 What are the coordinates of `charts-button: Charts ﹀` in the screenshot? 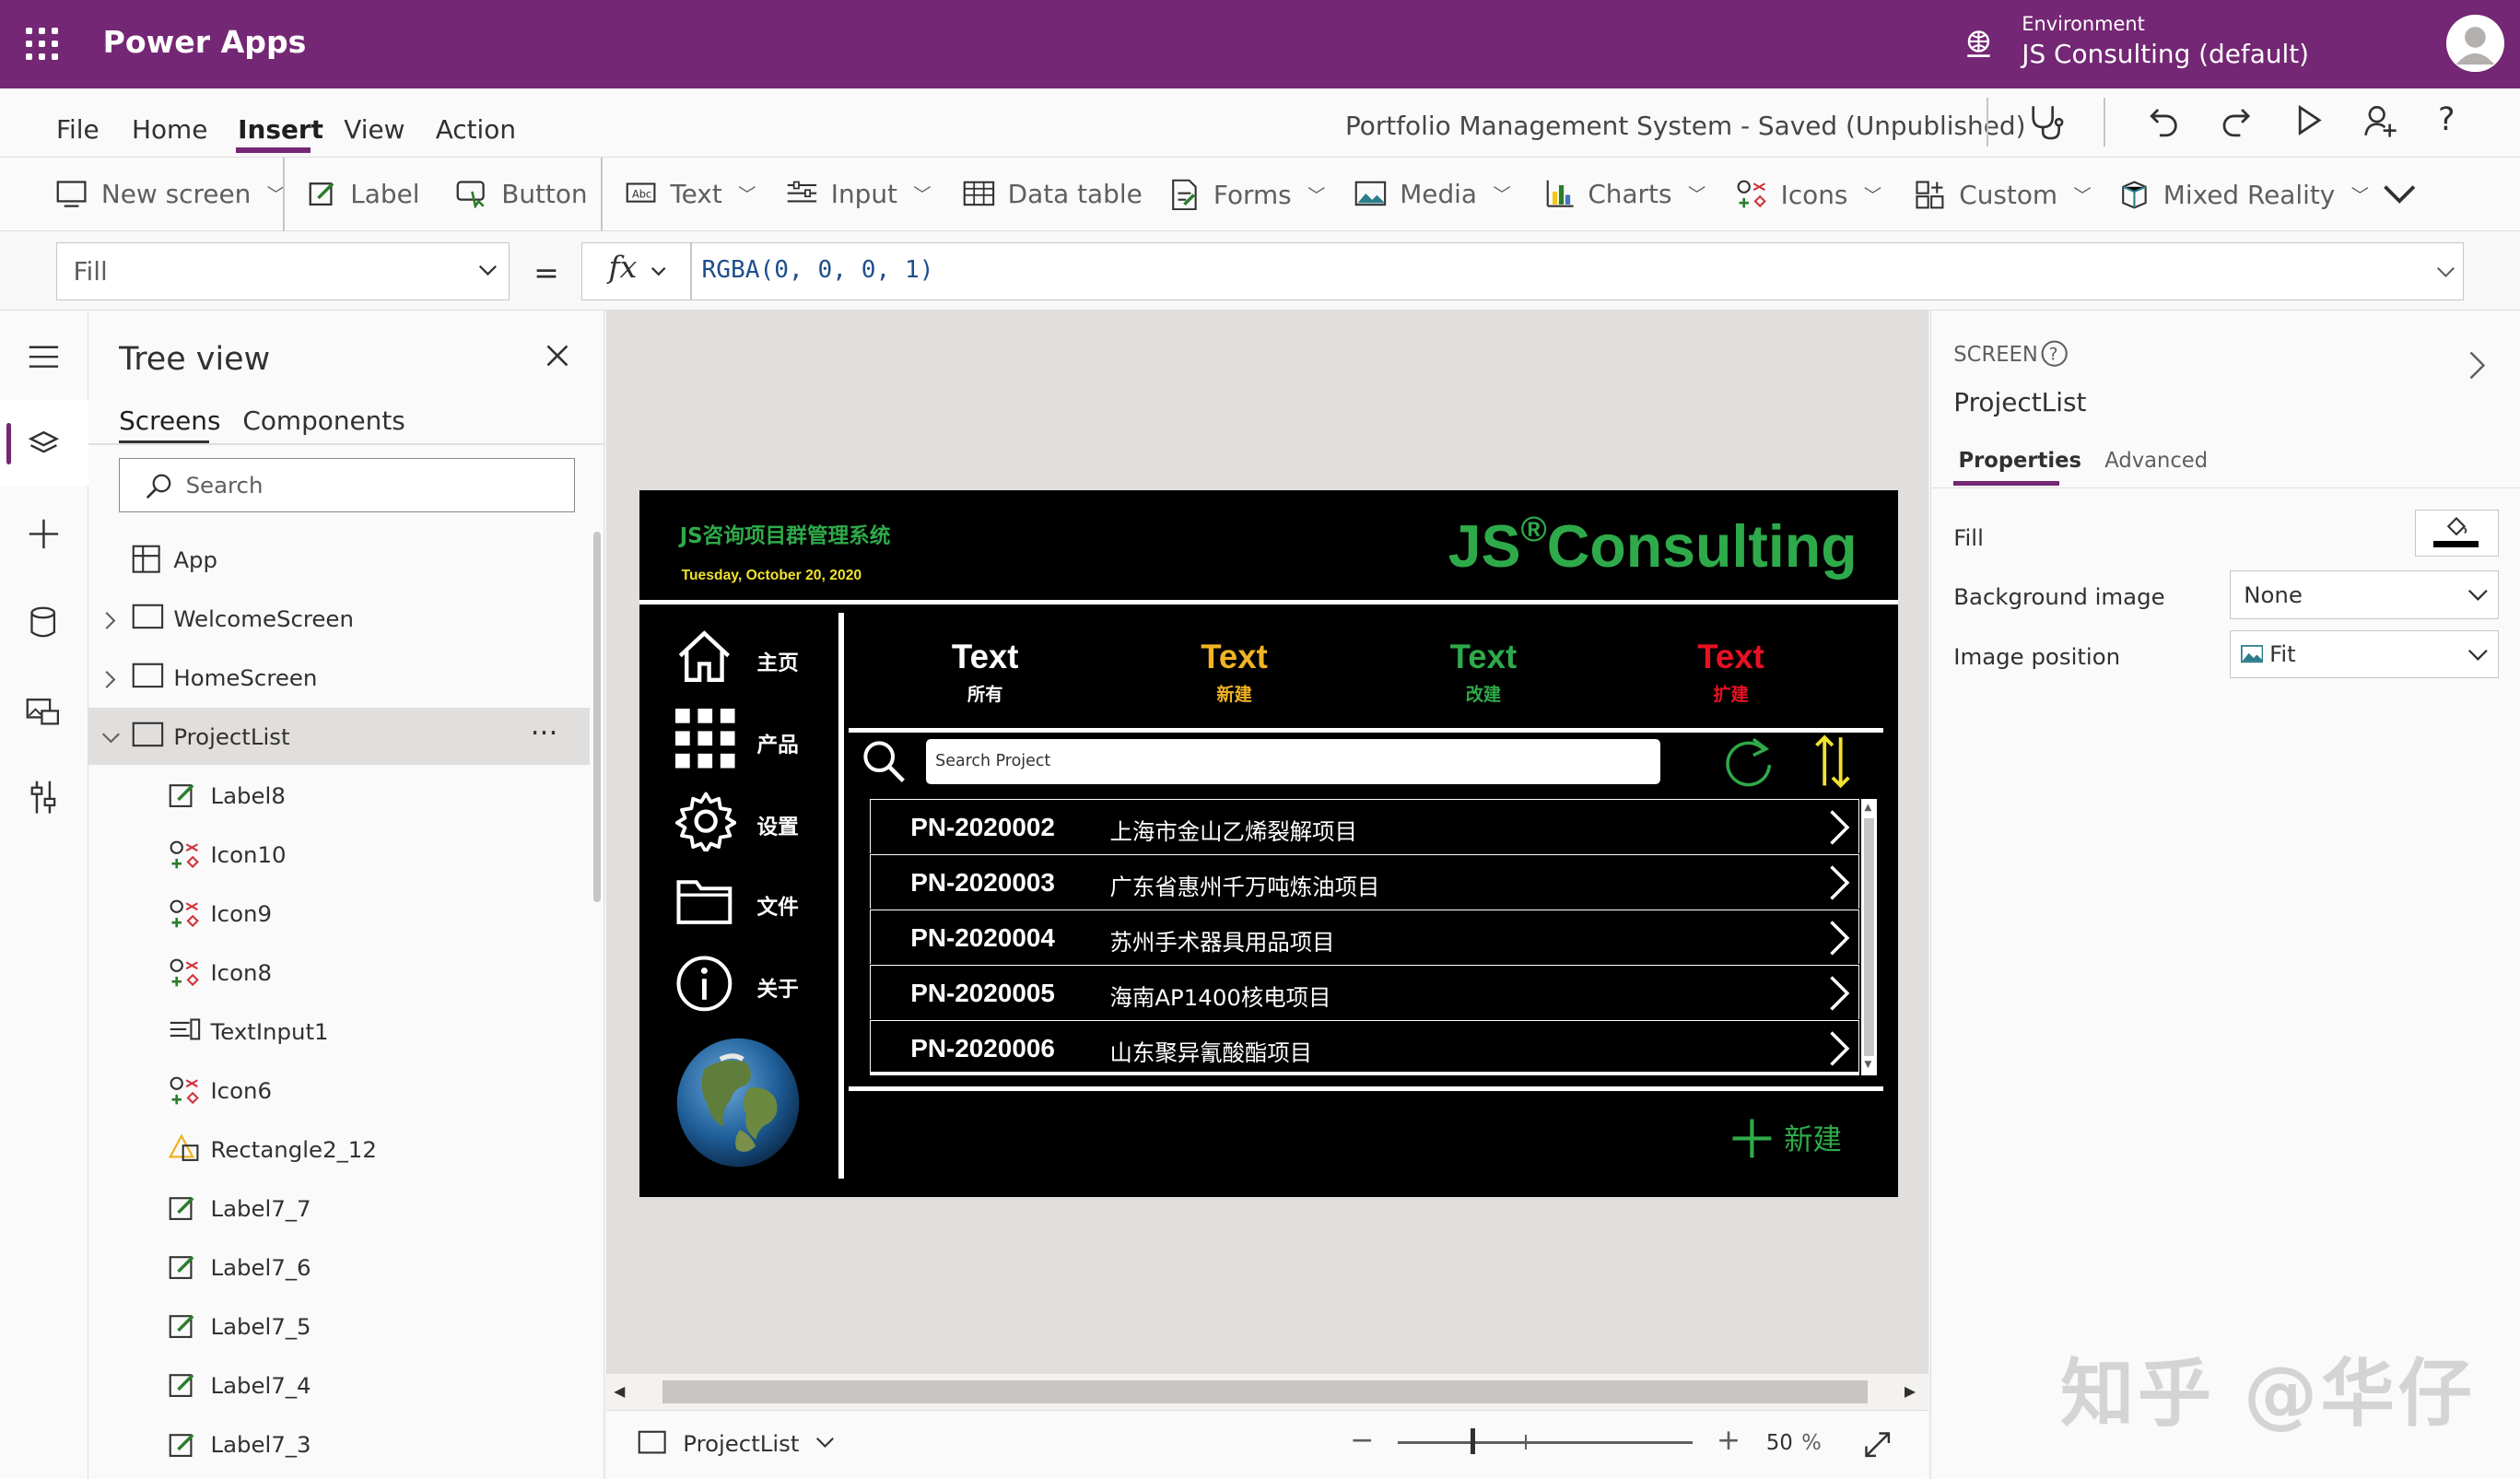 It's located at (1625, 194).